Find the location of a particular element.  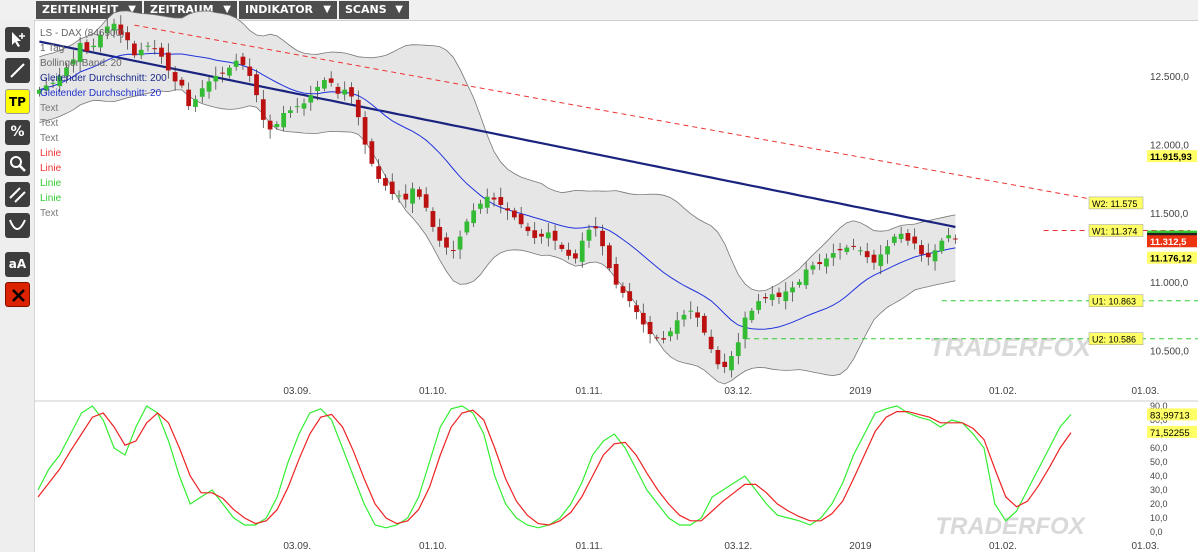

date-axis-tick: 01.11. is located at coordinates (588, 391).